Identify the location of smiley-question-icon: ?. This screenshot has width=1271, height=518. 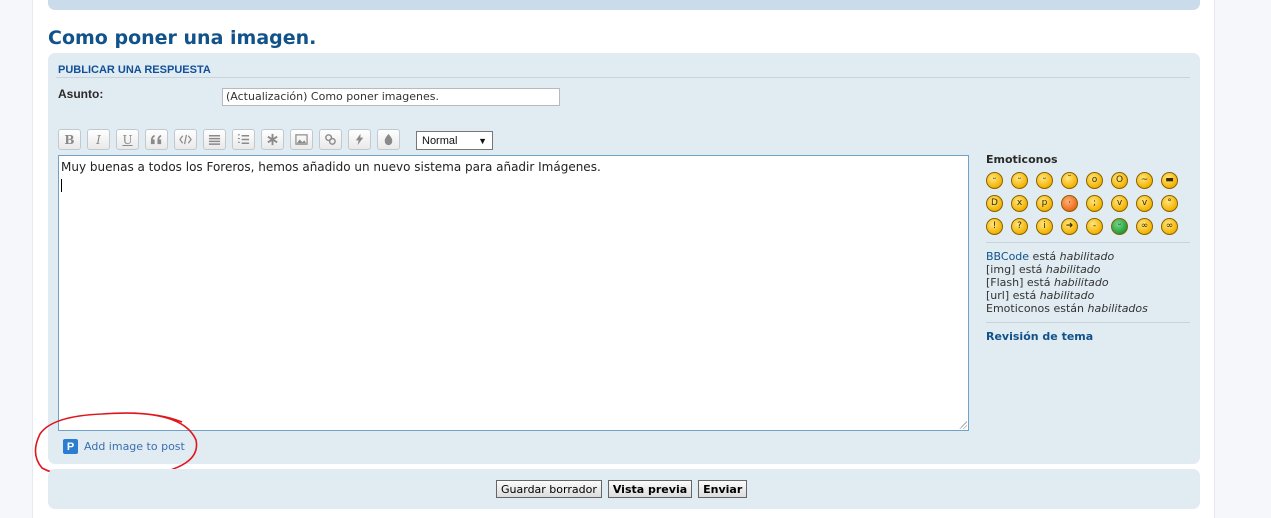
(1019, 226).